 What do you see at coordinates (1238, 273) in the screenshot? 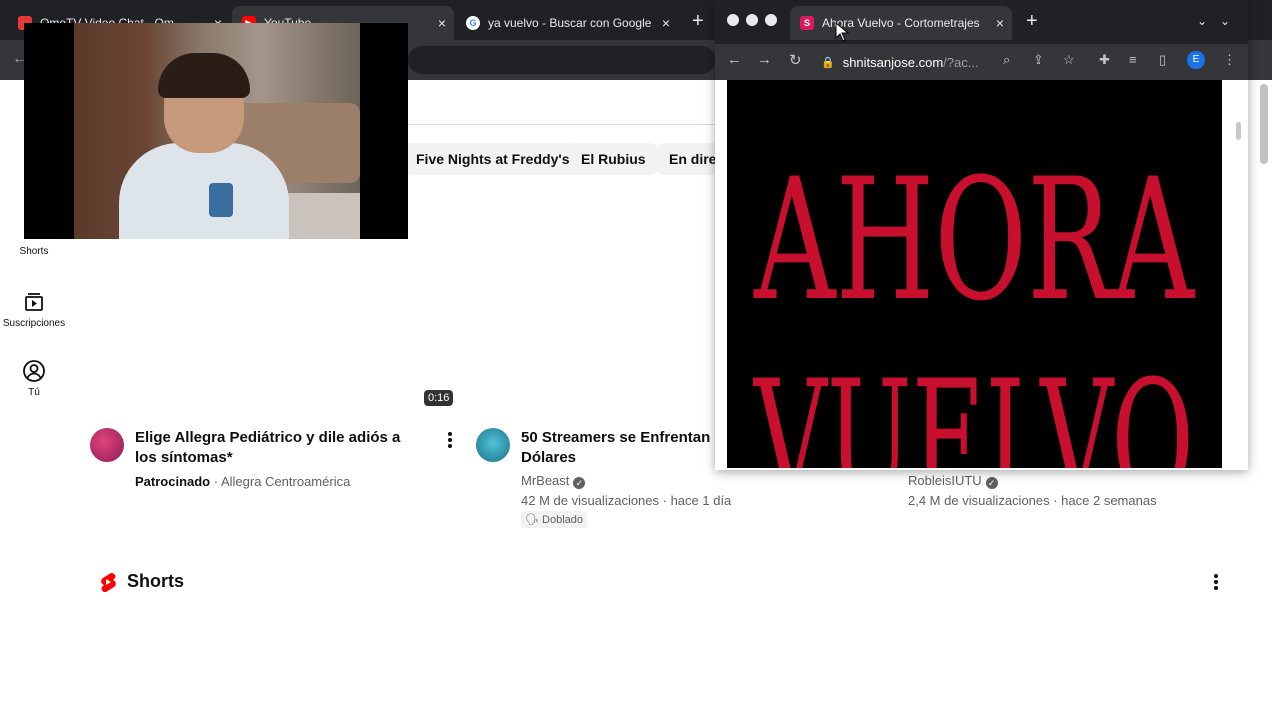
I see `popup-scrollbar` at bounding box center [1238, 273].